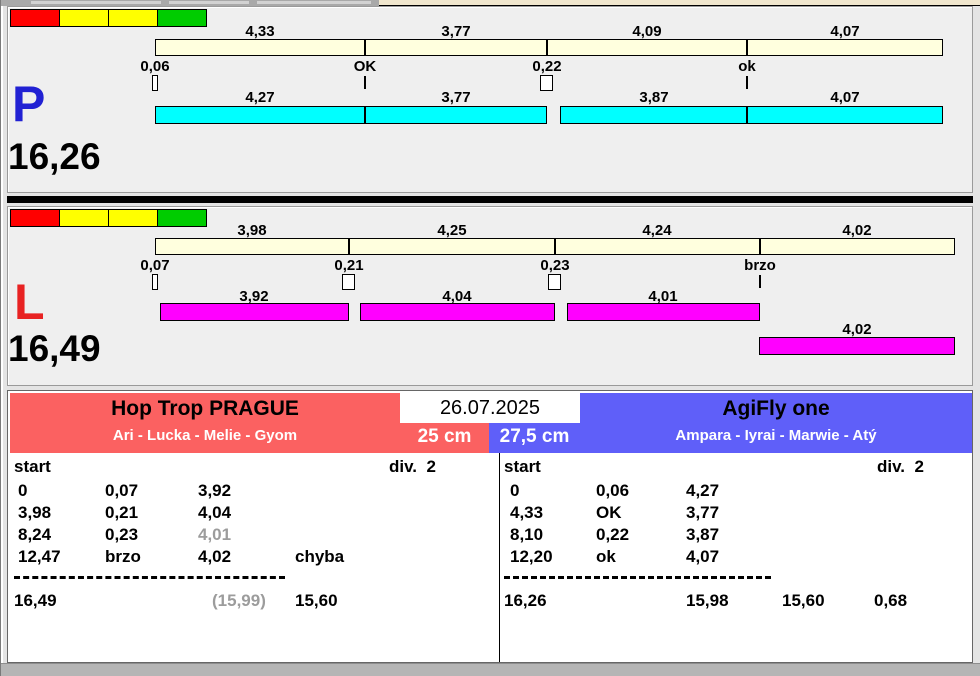 The width and height of the screenshot is (980, 676). I want to click on right-division-header: div. 2, so click(900, 466).